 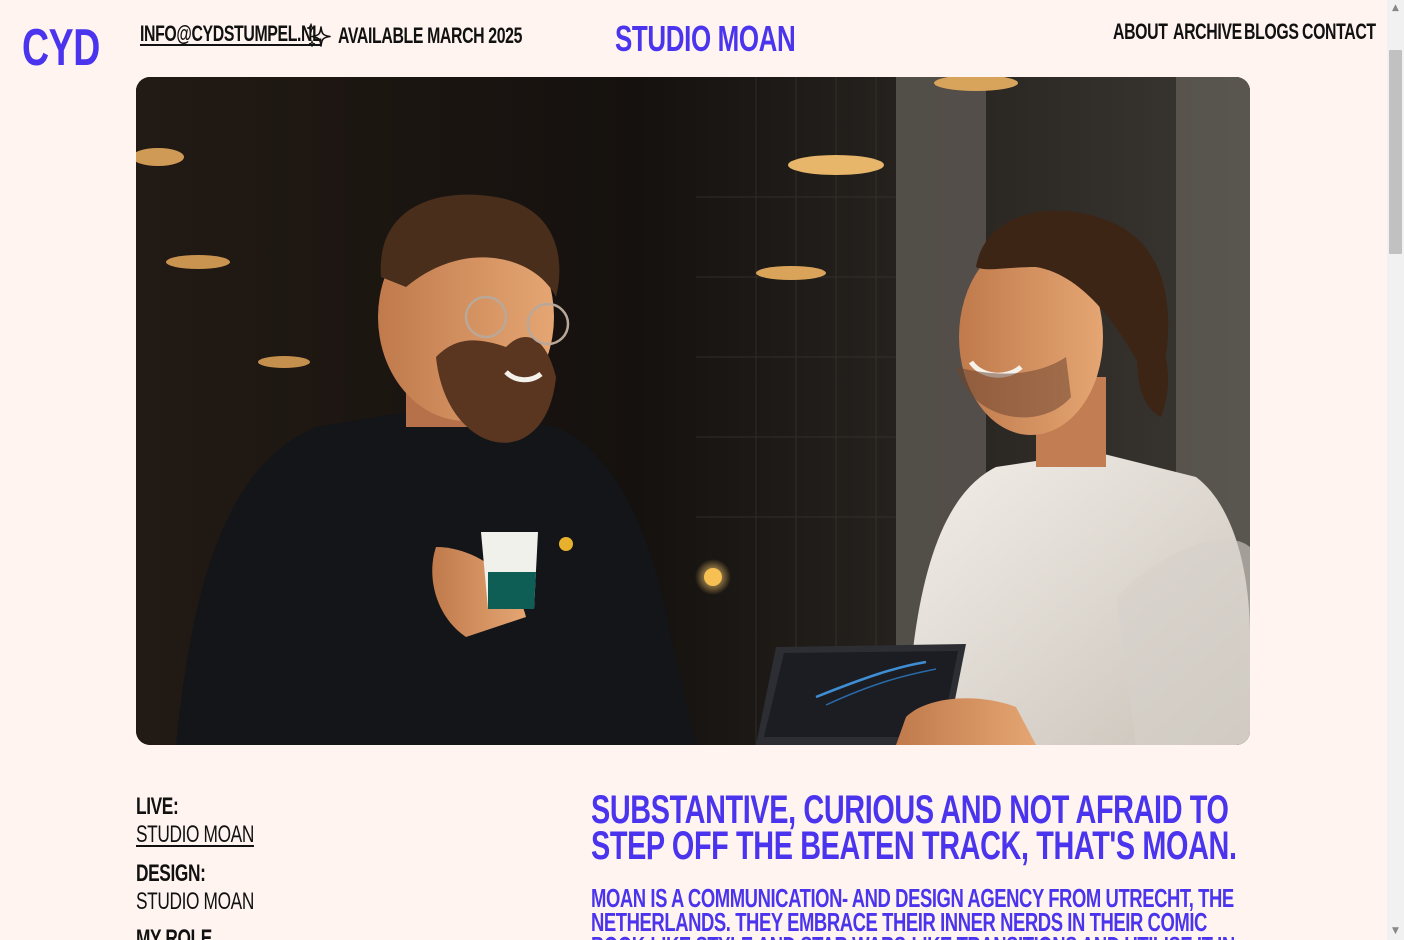 I want to click on scroll-thumb, so click(x=1395, y=152).